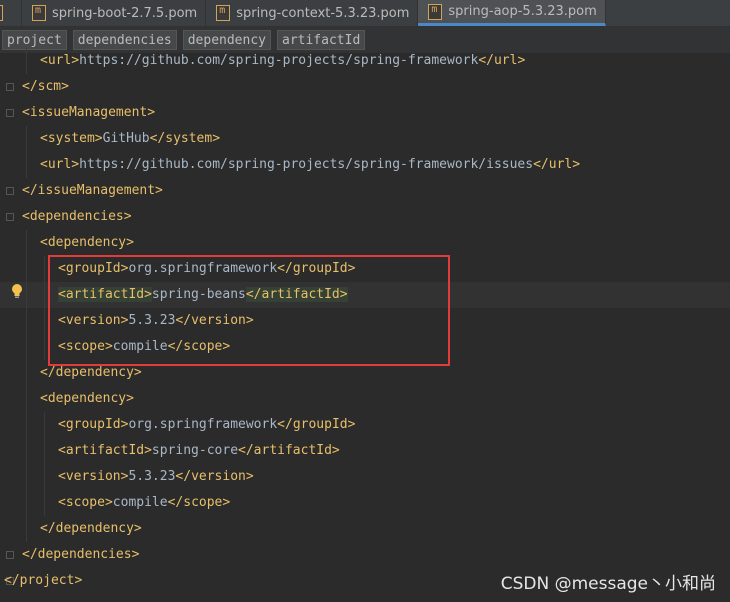 The height and width of the screenshot is (602, 730). What do you see at coordinates (81, 554) in the screenshot?
I see `xml-close-tag: </dependencies>` at bounding box center [81, 554].